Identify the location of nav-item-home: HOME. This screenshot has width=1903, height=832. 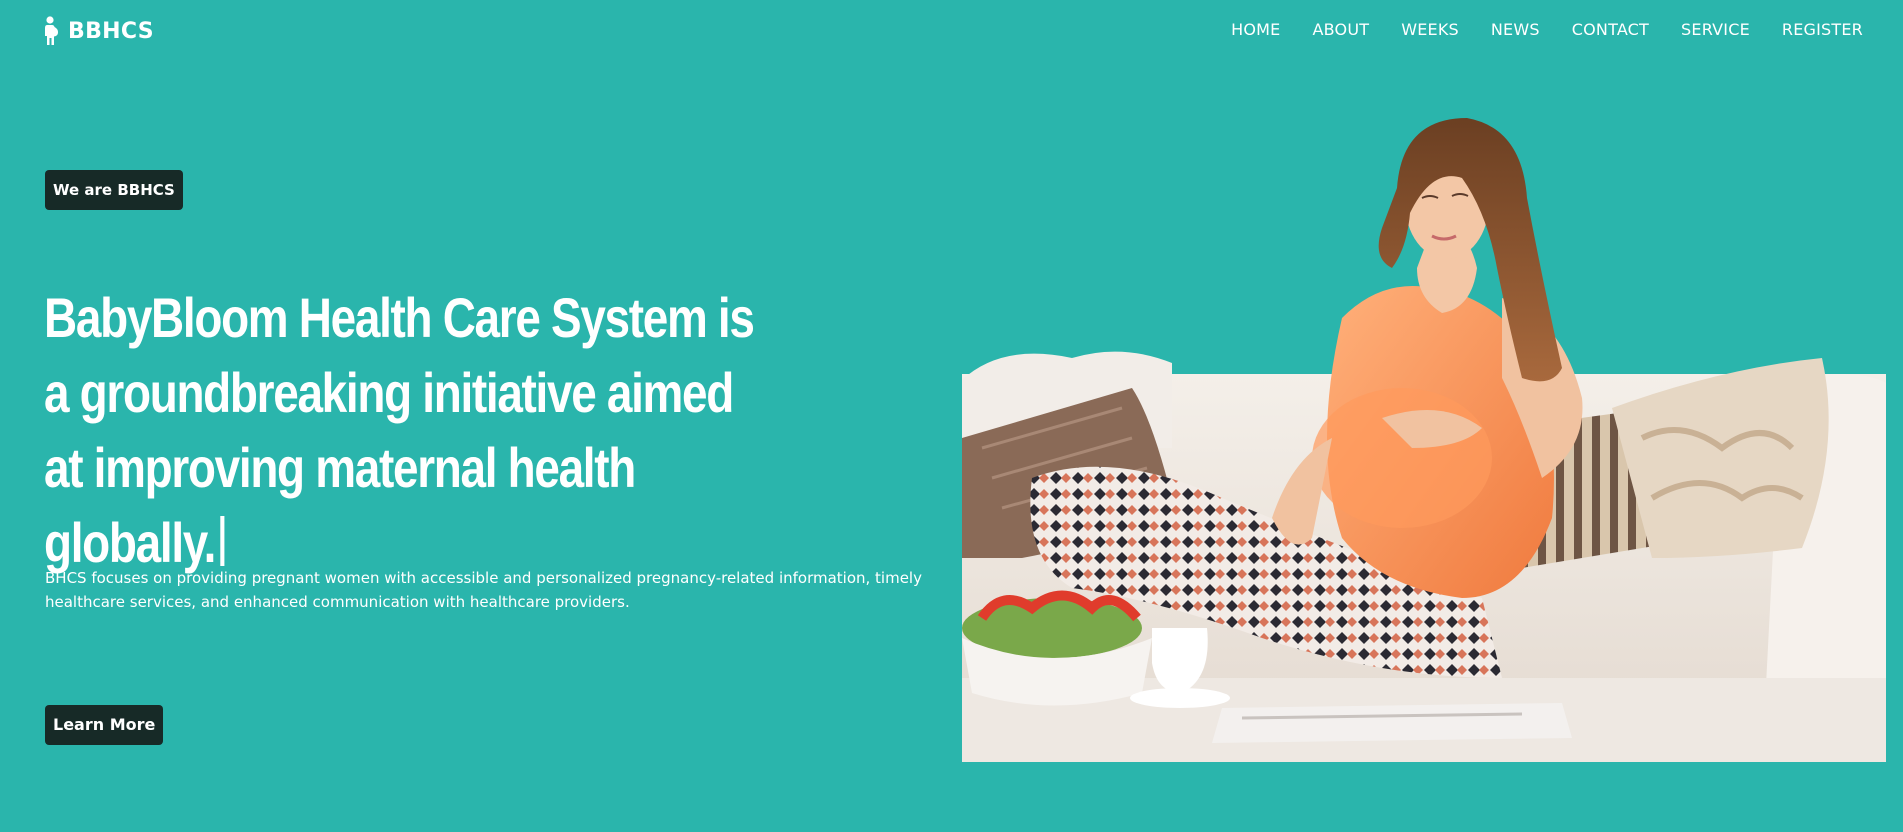
(1255, 29).